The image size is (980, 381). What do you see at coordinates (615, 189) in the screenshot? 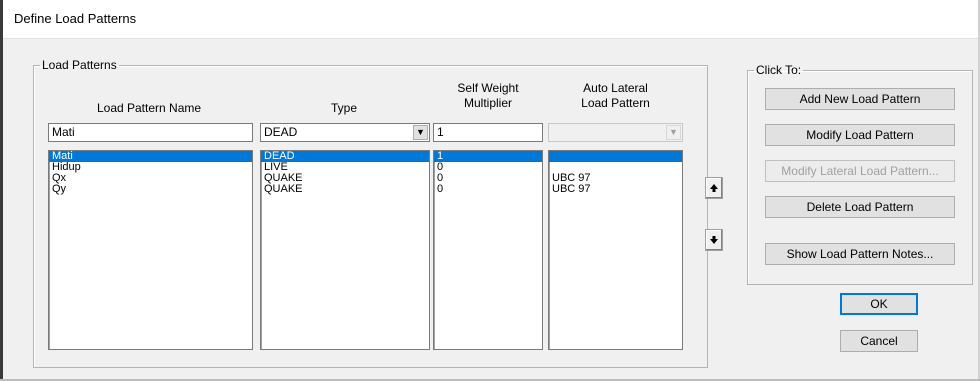
I see `auto-lateral-cell: UBC 97` at bounding box center [615, 189].